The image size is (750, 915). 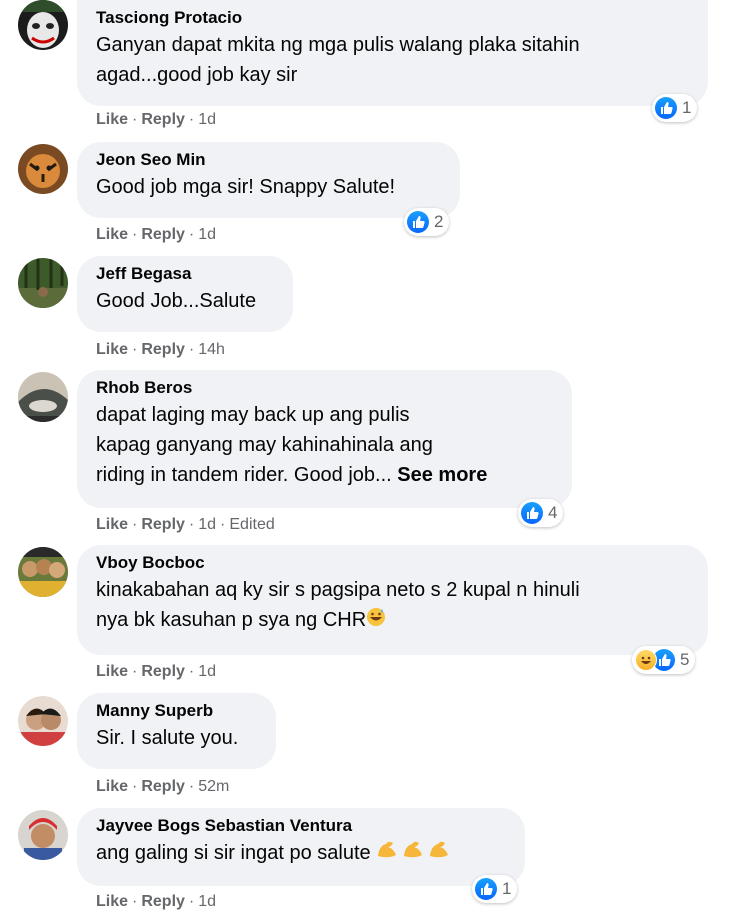 What do you see at coordinates (197, 75) in the screenshot?
I see `comment-text: agad...good job kay sir` at bounding box center [197, 75].